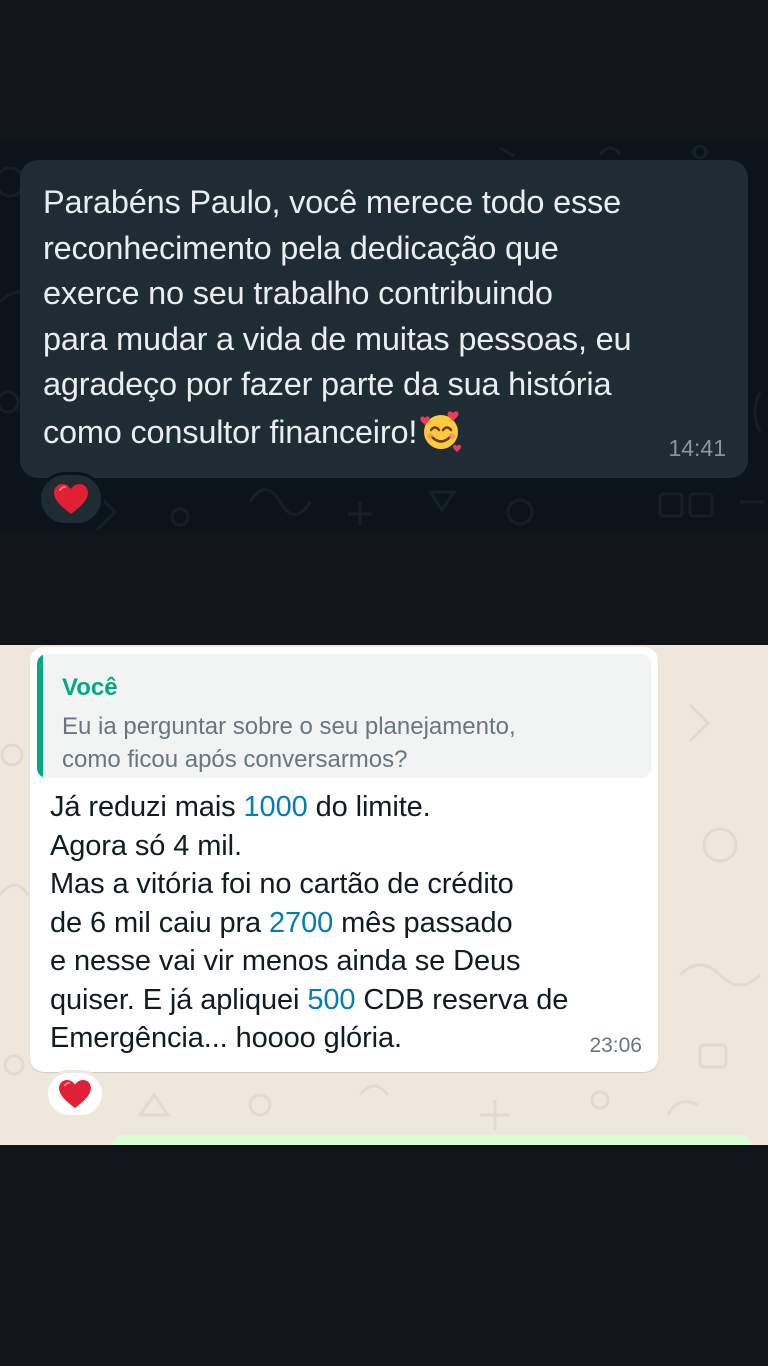  What do you see at coordinates (276, 807) in the screenshot?
I see `phone-number-link: 1000` at bounding box center [276, 807].